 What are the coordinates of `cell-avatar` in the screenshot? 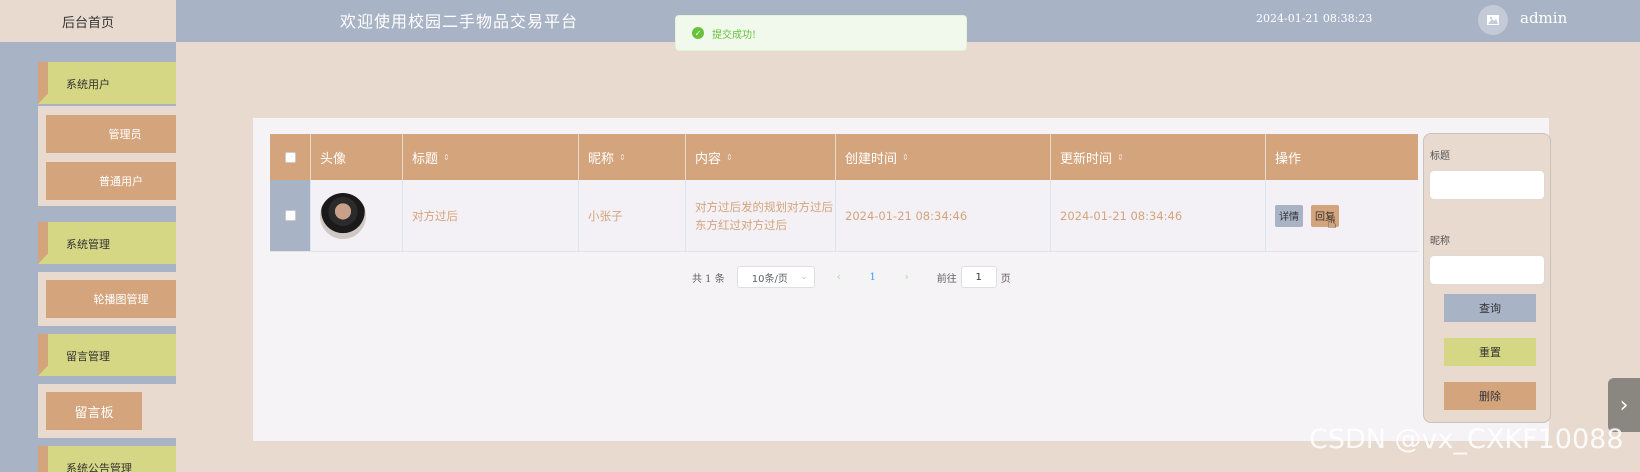 It's located at (357, 215).